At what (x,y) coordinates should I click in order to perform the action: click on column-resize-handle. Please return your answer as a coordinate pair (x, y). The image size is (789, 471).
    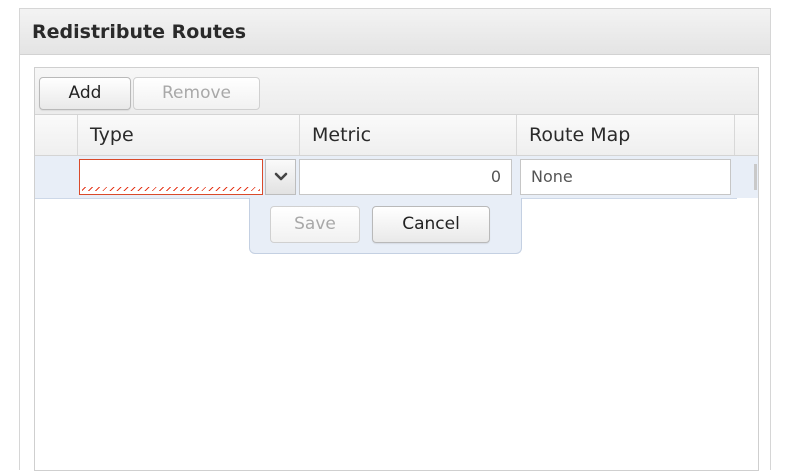
    Looking at the image, I should click on (755, 177).